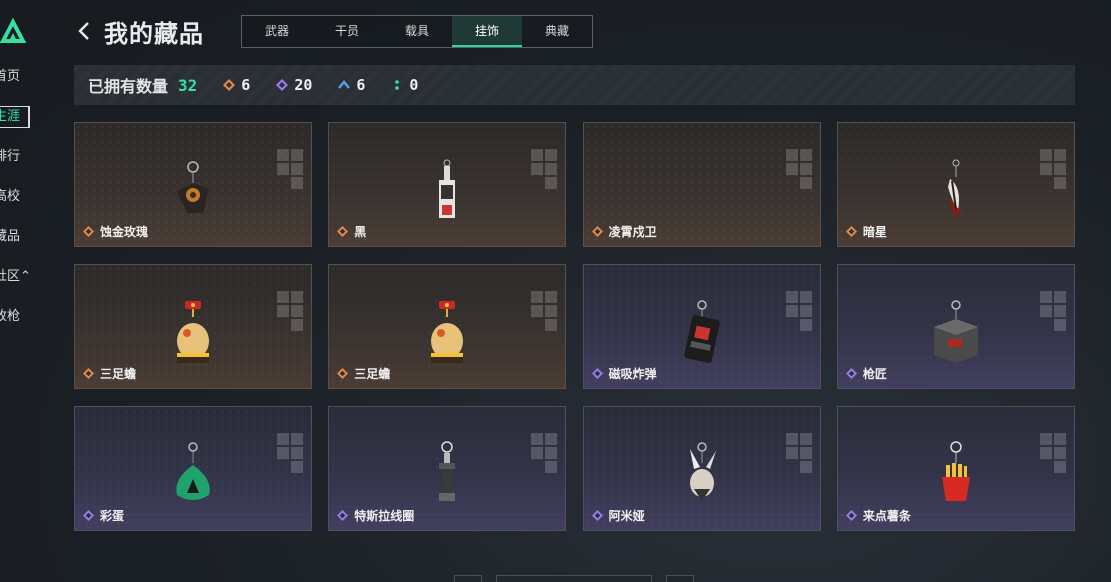  I want to click on category-tabs: 武器 干员 载具 挂饰 典藏, so click(417, 31).